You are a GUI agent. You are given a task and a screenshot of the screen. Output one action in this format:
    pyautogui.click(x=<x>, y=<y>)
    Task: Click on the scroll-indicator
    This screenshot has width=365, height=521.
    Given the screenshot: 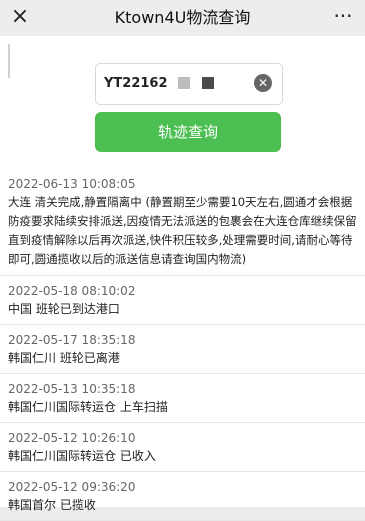 What is the action you would take?
    pyautogui.click(x=9, y=61)
    